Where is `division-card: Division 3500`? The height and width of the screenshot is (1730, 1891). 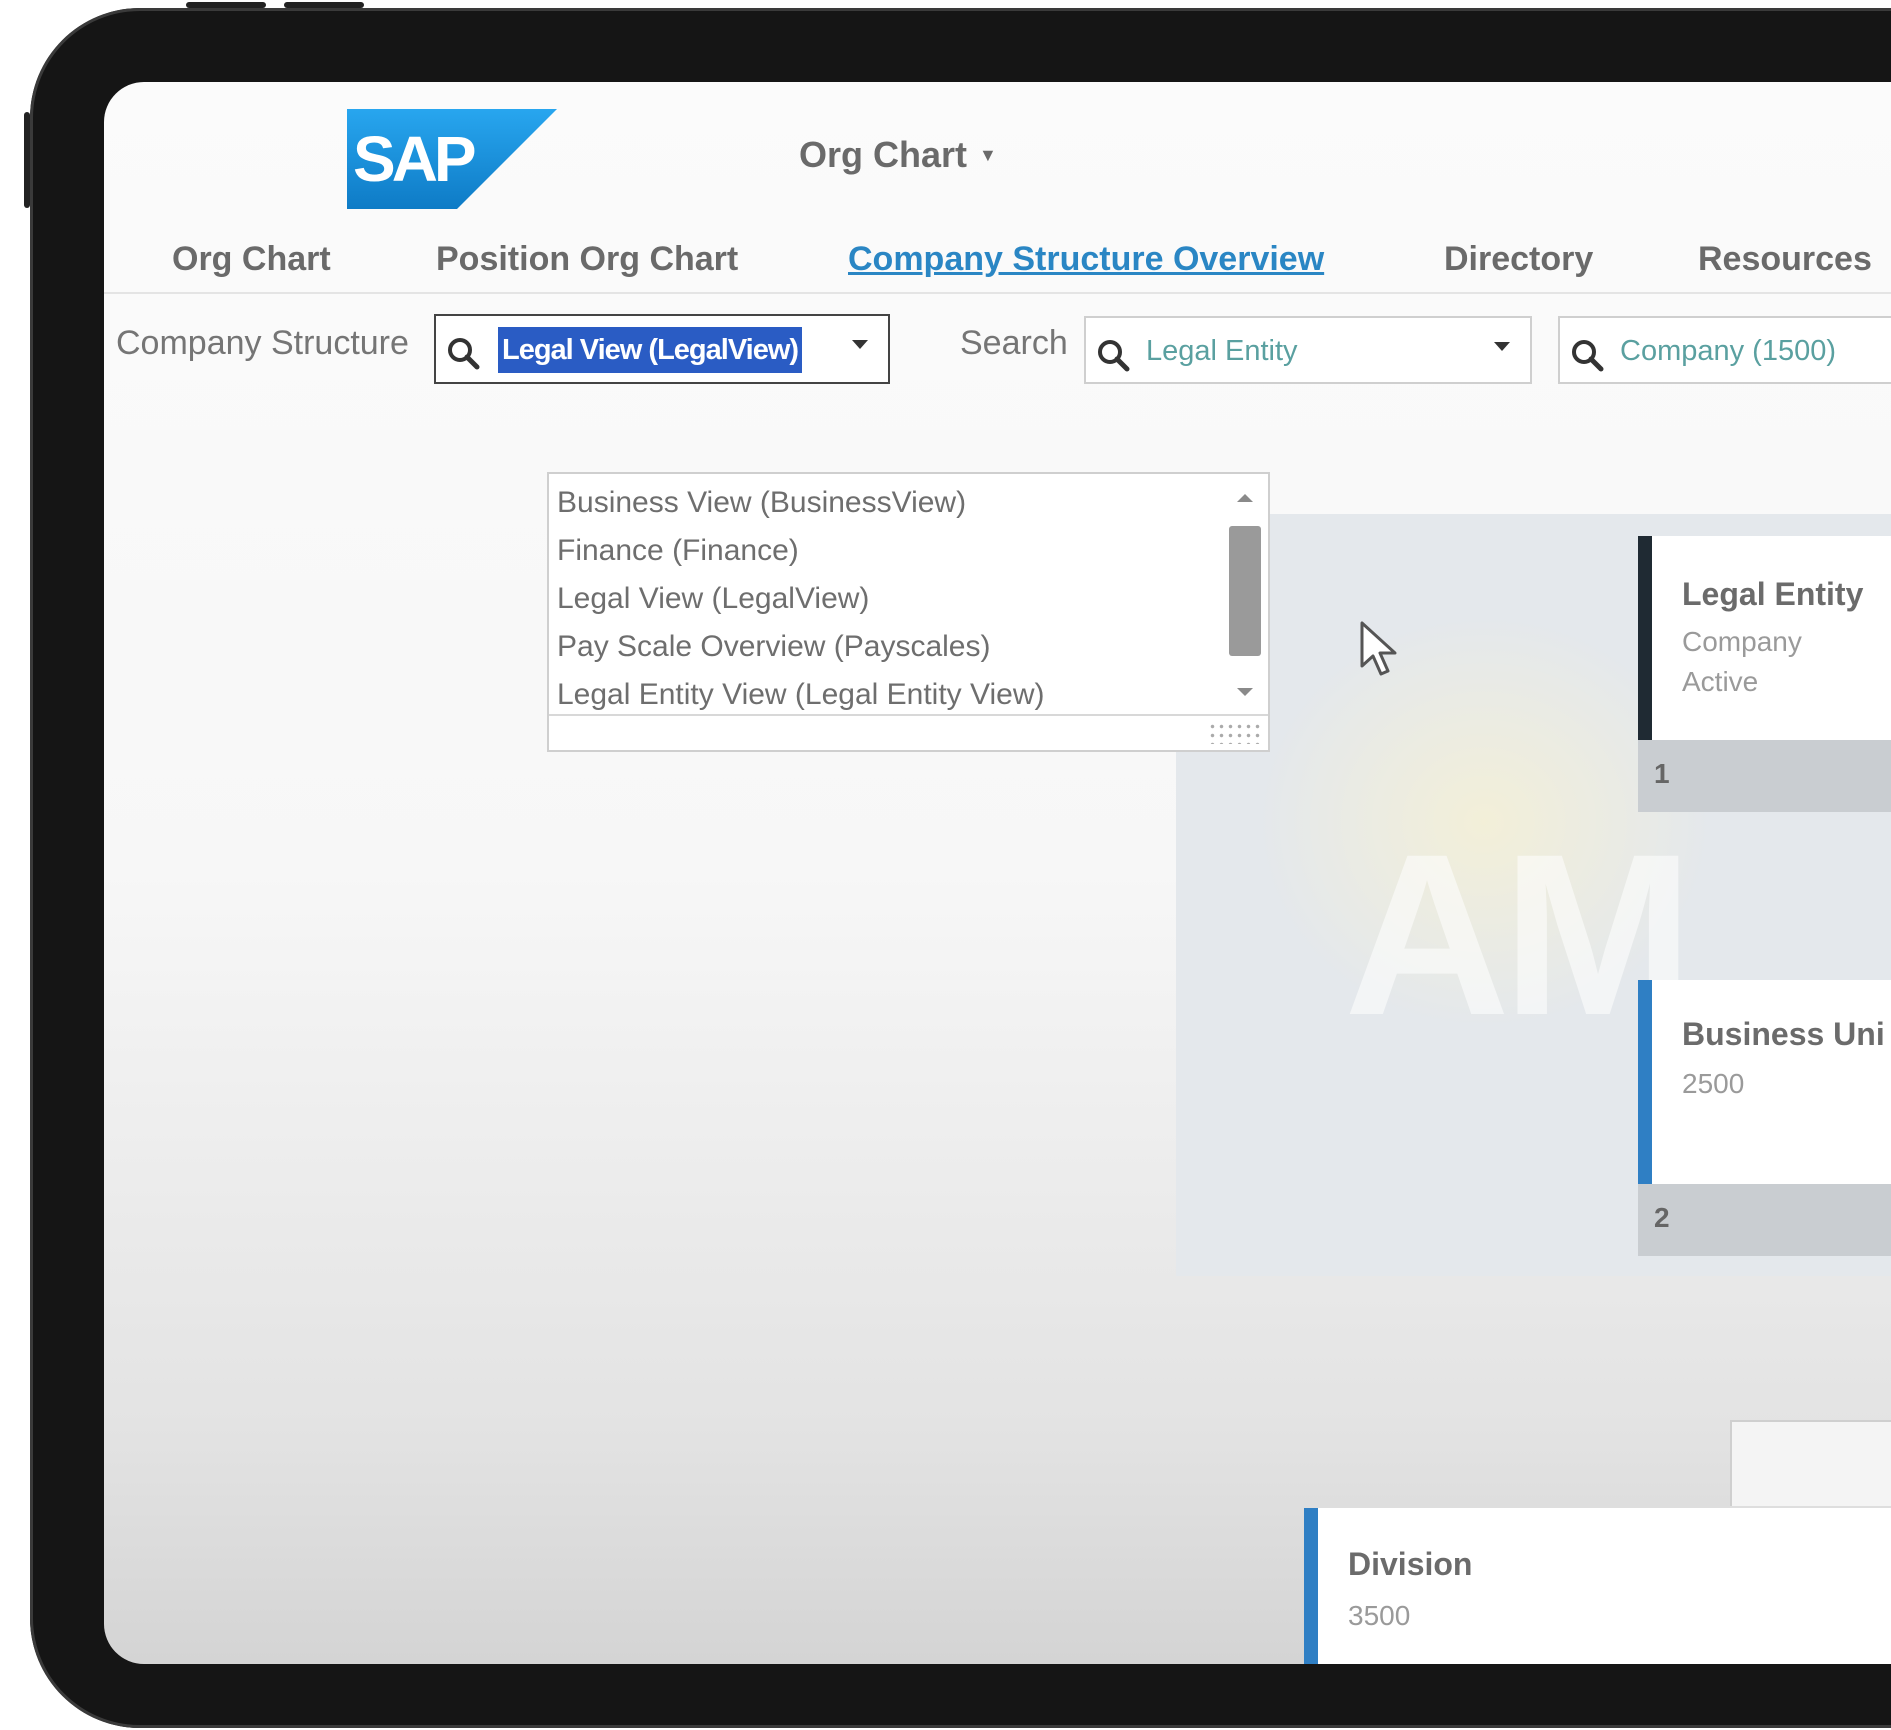
division-card: Division 3500 is located at coordinates (1597, 1586).